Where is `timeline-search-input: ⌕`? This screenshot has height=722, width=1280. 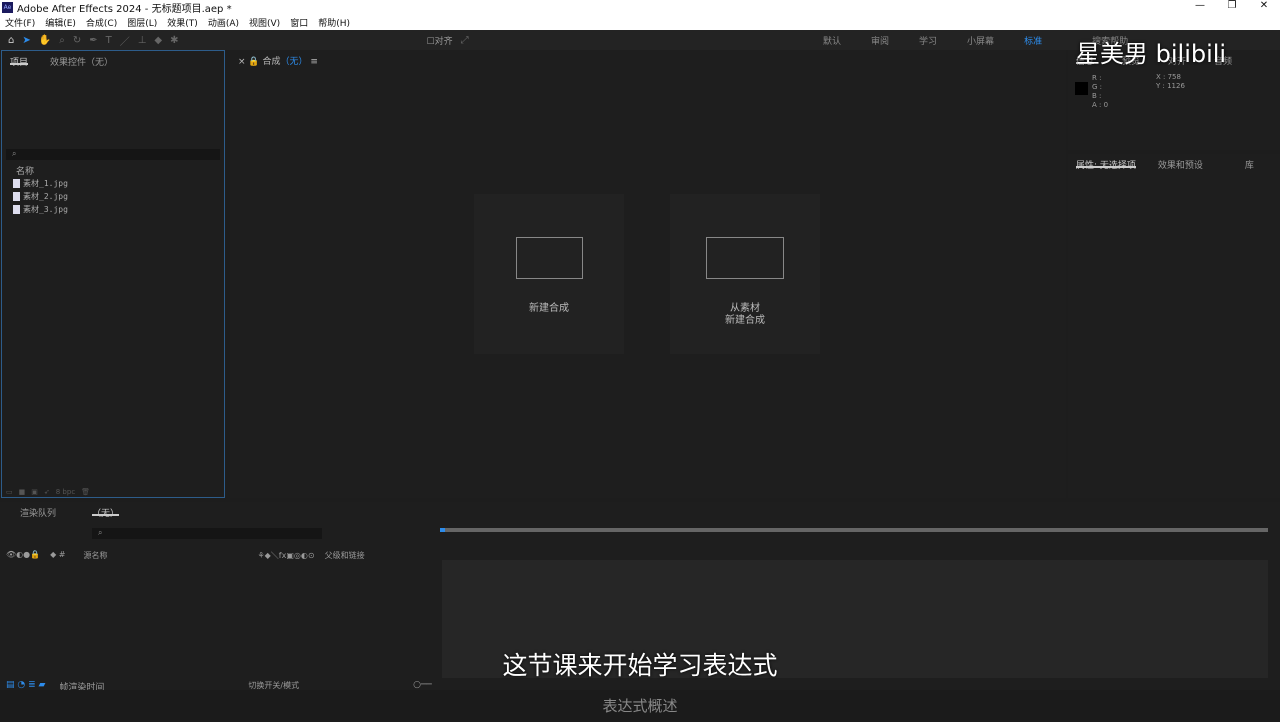 timeline-search-input: ⌕ is located at coordinates (207, 533).